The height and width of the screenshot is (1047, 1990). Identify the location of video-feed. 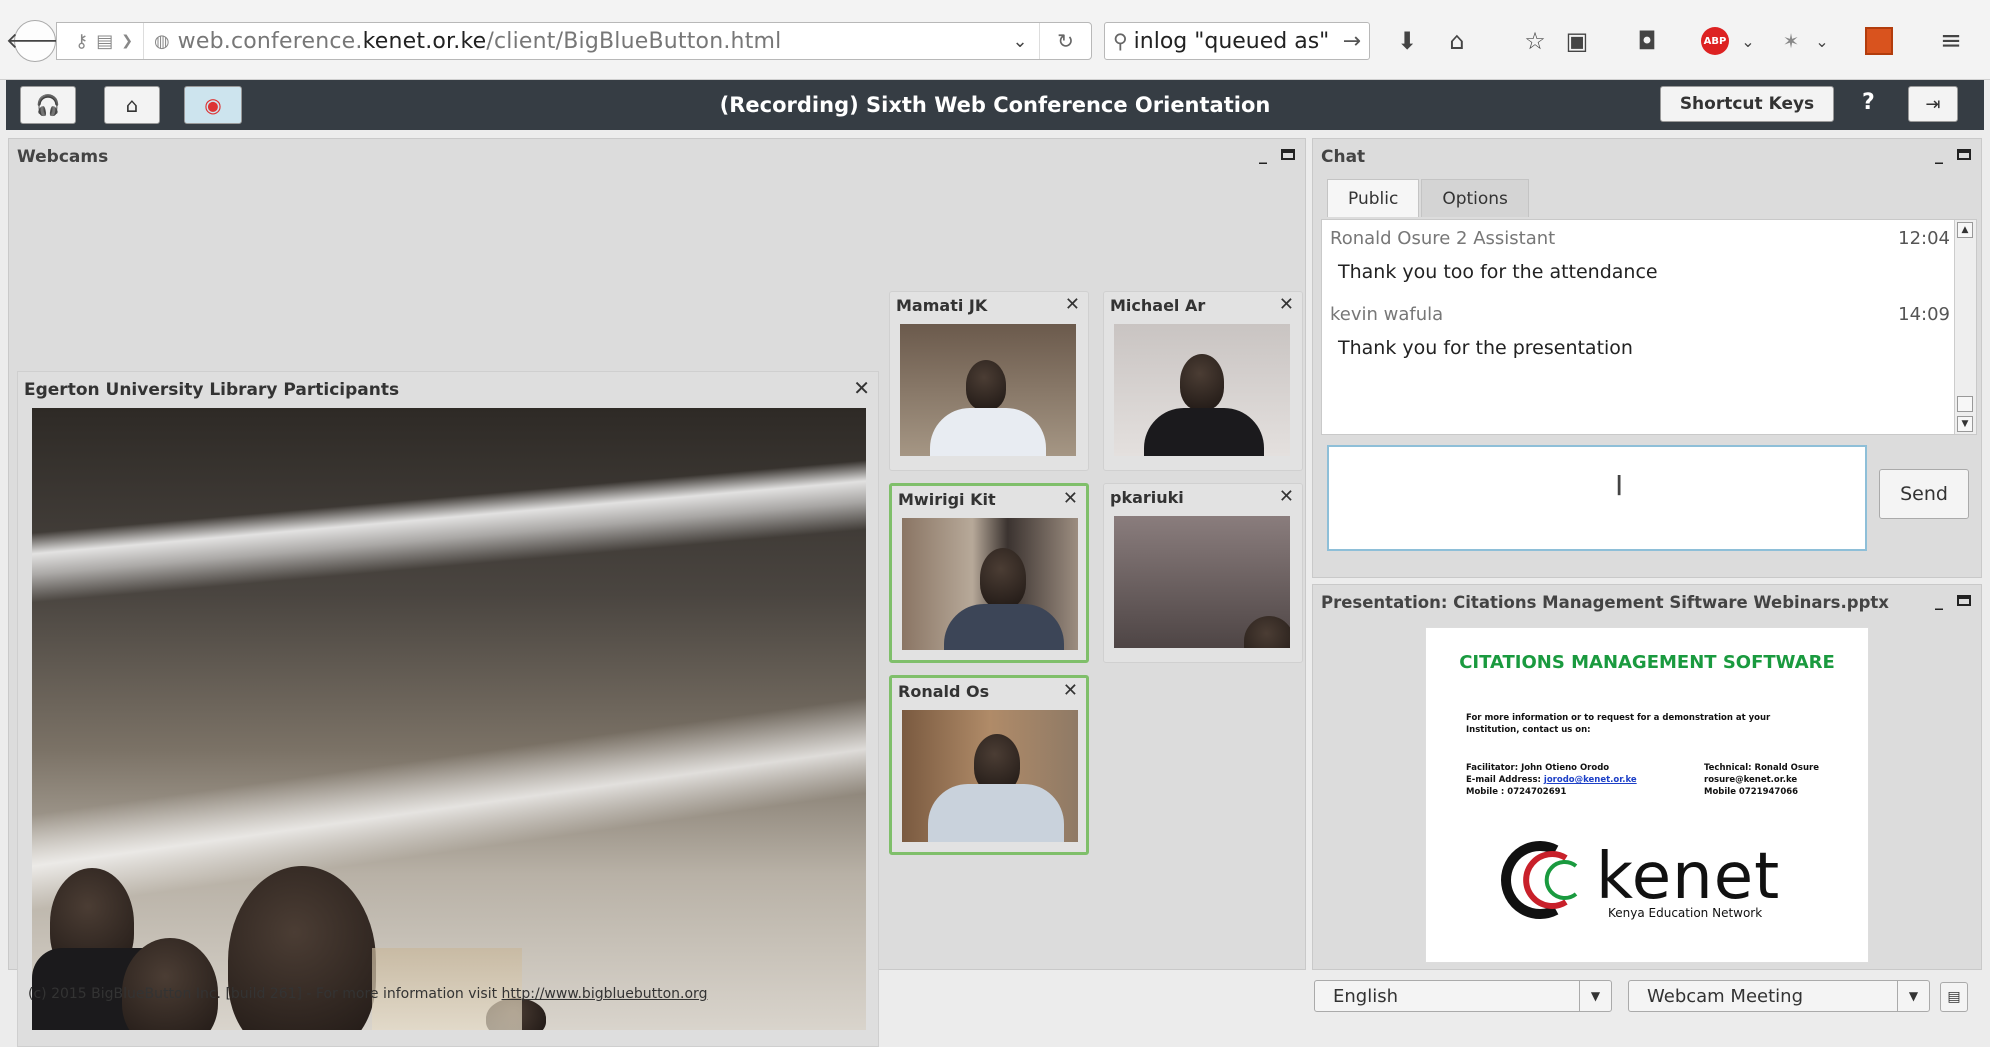
(988, 390).